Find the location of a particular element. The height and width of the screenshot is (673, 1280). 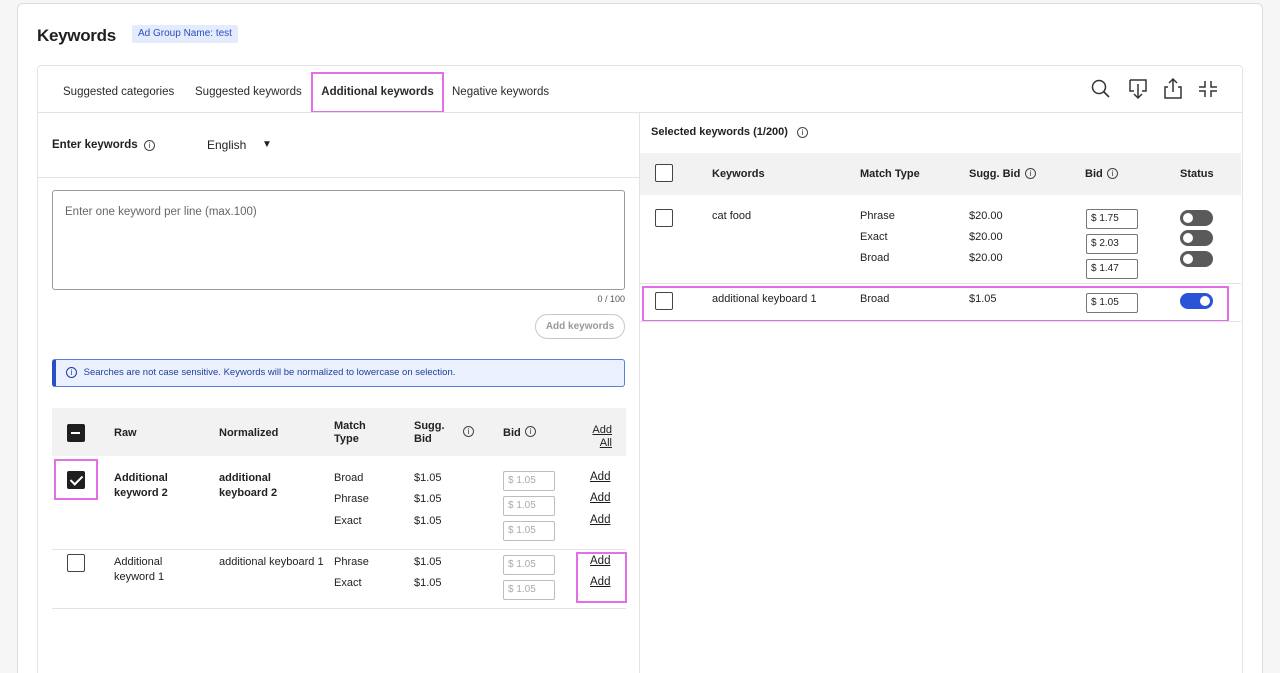

selected-keywords-title: Selected keywords (1/200) is located at coordinates (719, 132).